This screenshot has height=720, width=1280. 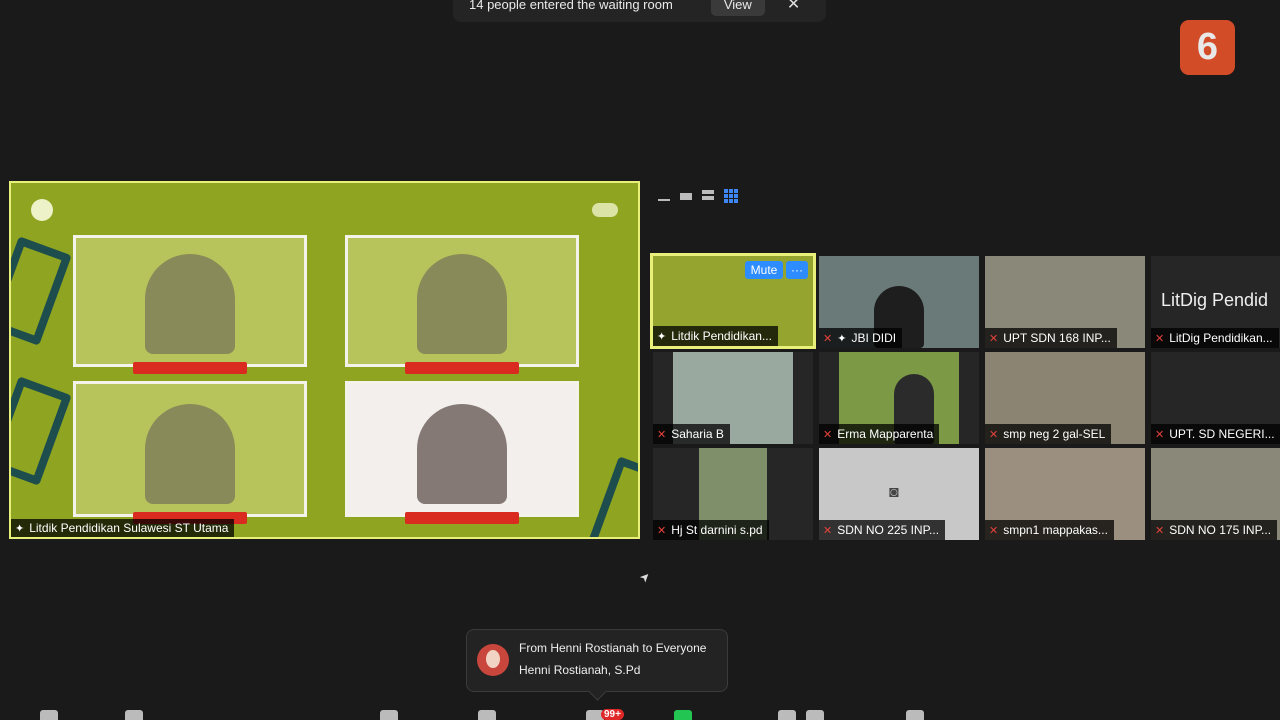 I want to click on participants-icon, so click(x=487, y=715).